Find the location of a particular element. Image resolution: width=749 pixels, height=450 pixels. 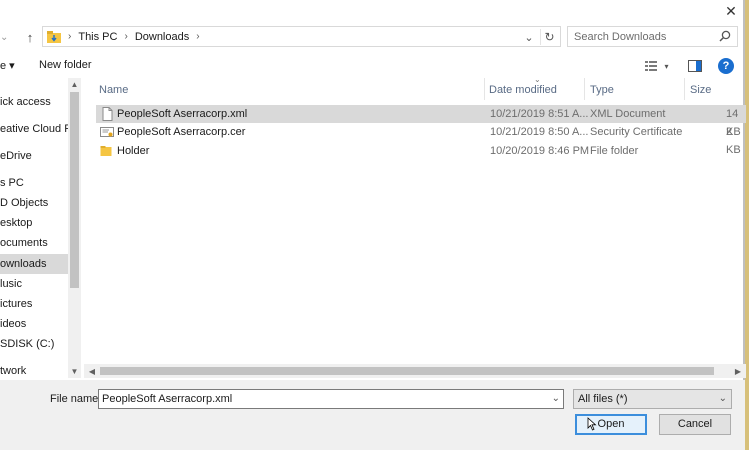

cancel-button-label: Cancel is located at coordinates (695, 424).